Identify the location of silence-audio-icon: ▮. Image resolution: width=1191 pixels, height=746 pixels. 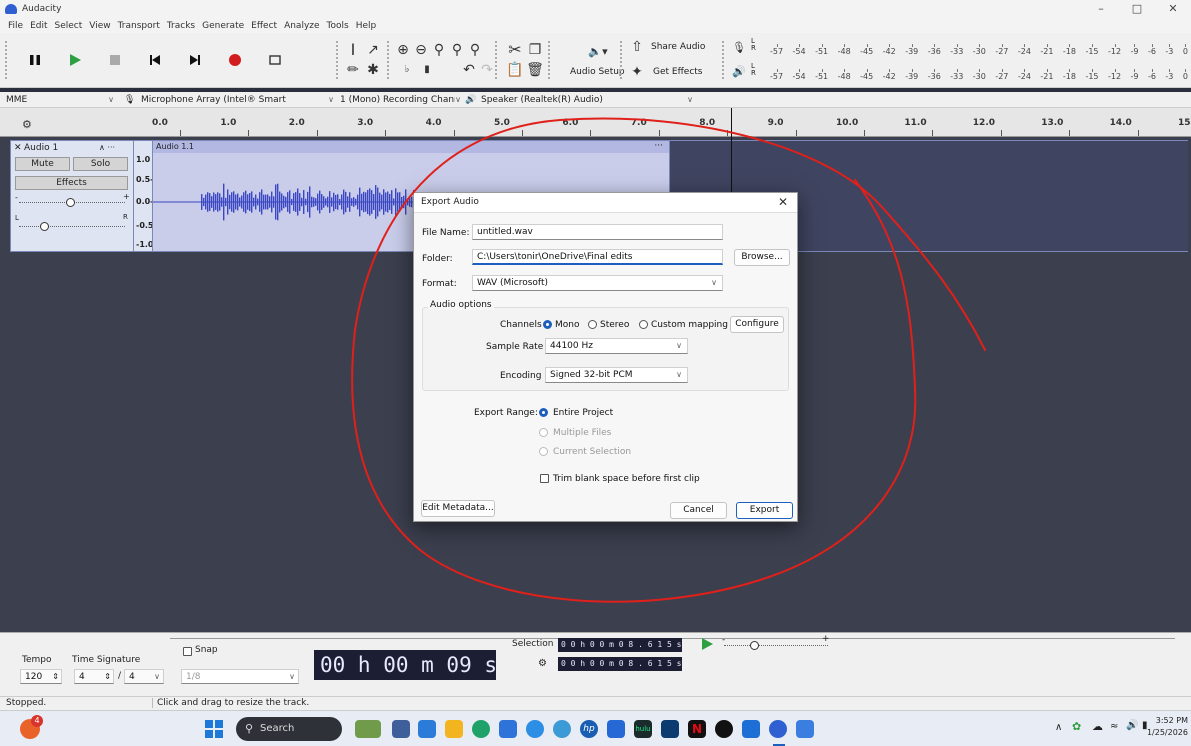
(427, 70).